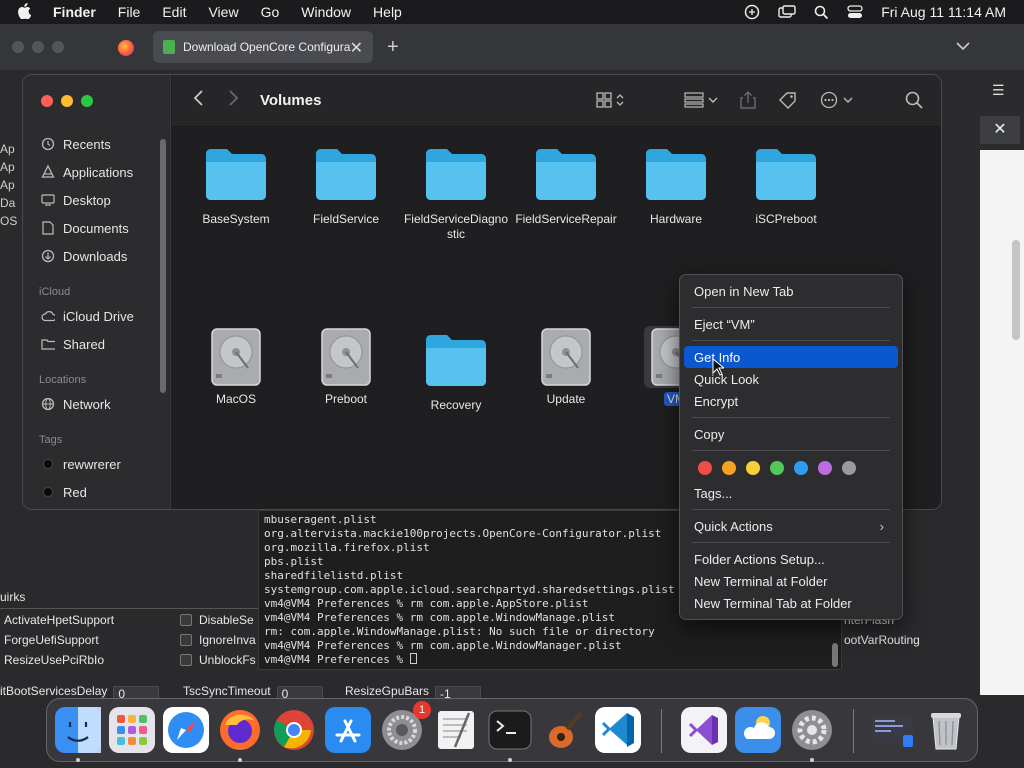 The width and height of the screenshot is (1024, 768). Describe the element at coordinates (236, 186) in the screenshot. I see `folder-item: BaseSystem` at that location.